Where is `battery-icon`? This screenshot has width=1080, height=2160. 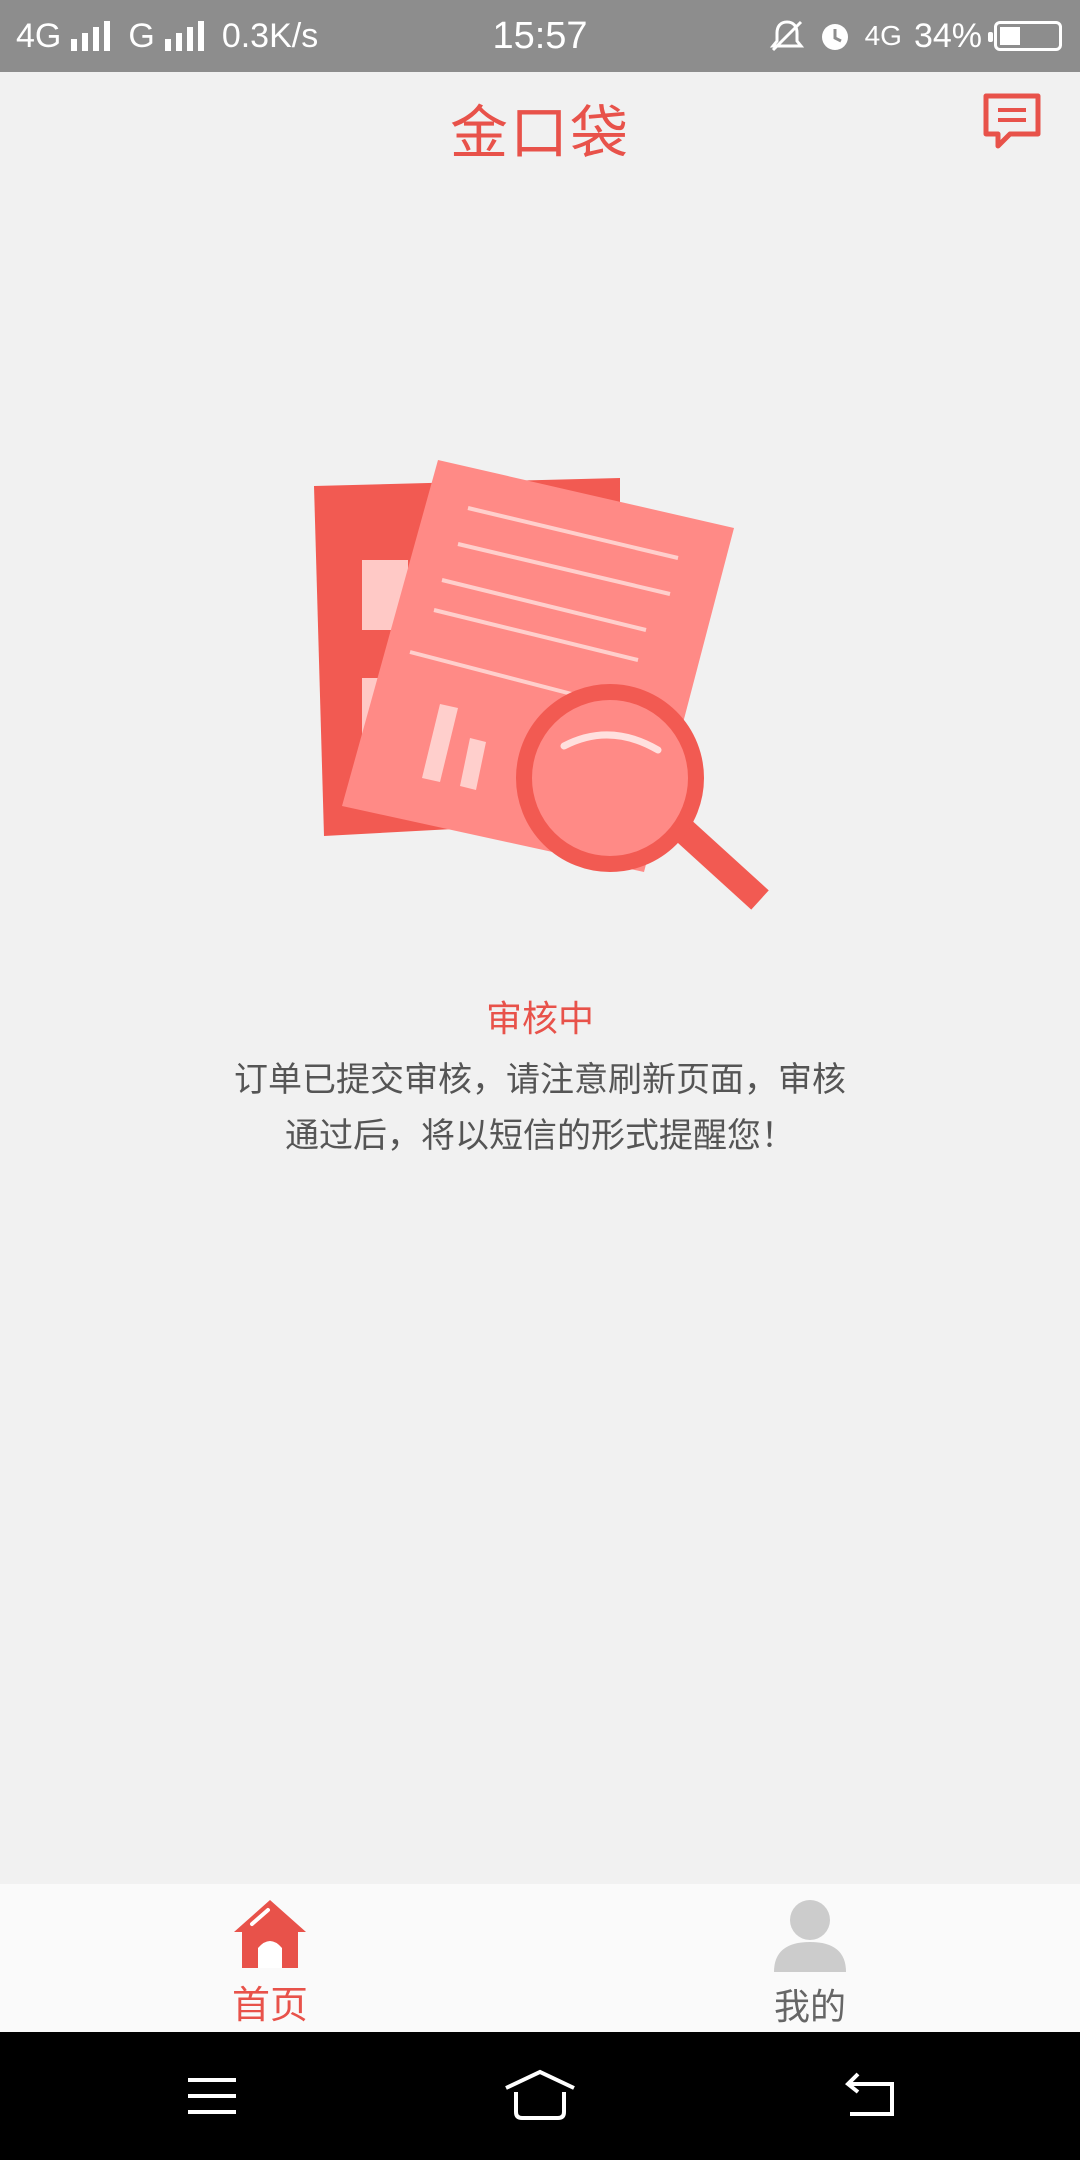
battery-icon is located at coordinates (1025, 36).